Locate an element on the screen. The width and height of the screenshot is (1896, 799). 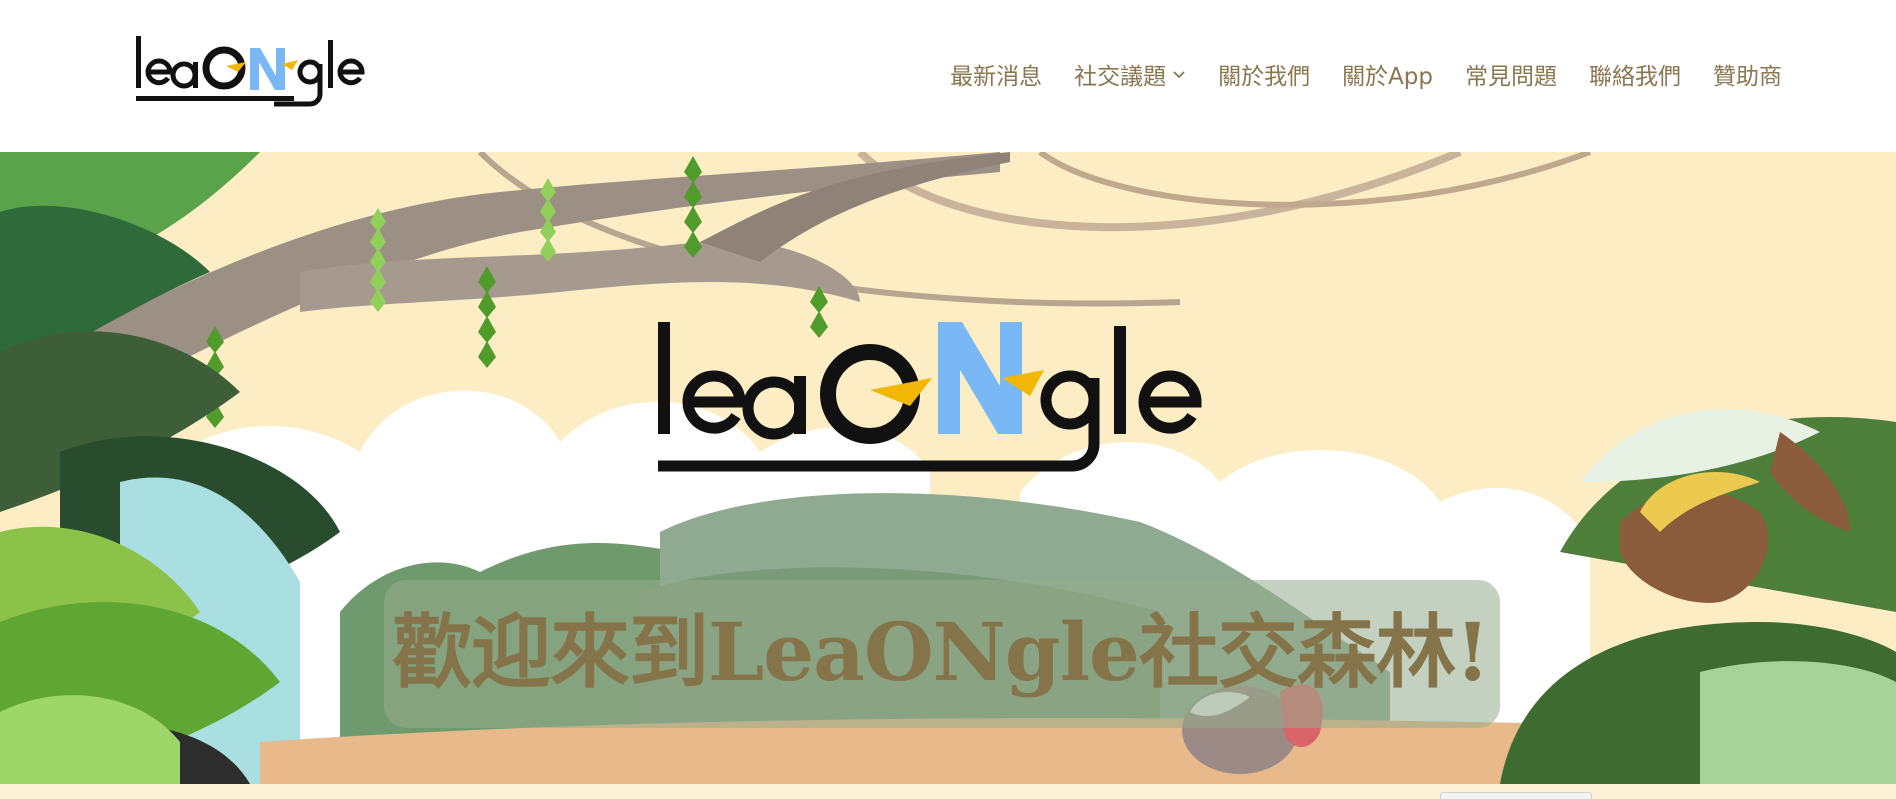
nav-item-latest-news: 最新消息 is located at coordinates (996, 74).